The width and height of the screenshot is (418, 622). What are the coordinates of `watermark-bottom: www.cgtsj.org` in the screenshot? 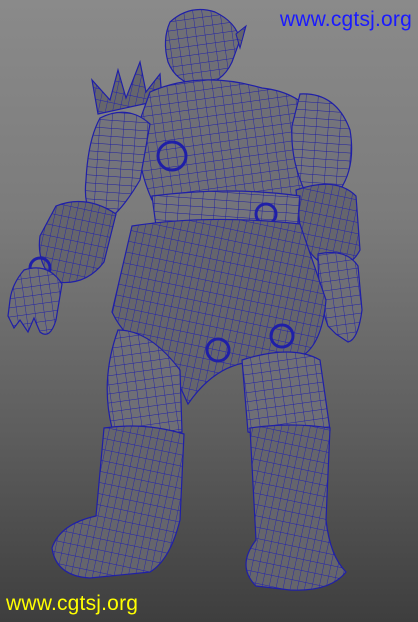 It's located at (72, 603).